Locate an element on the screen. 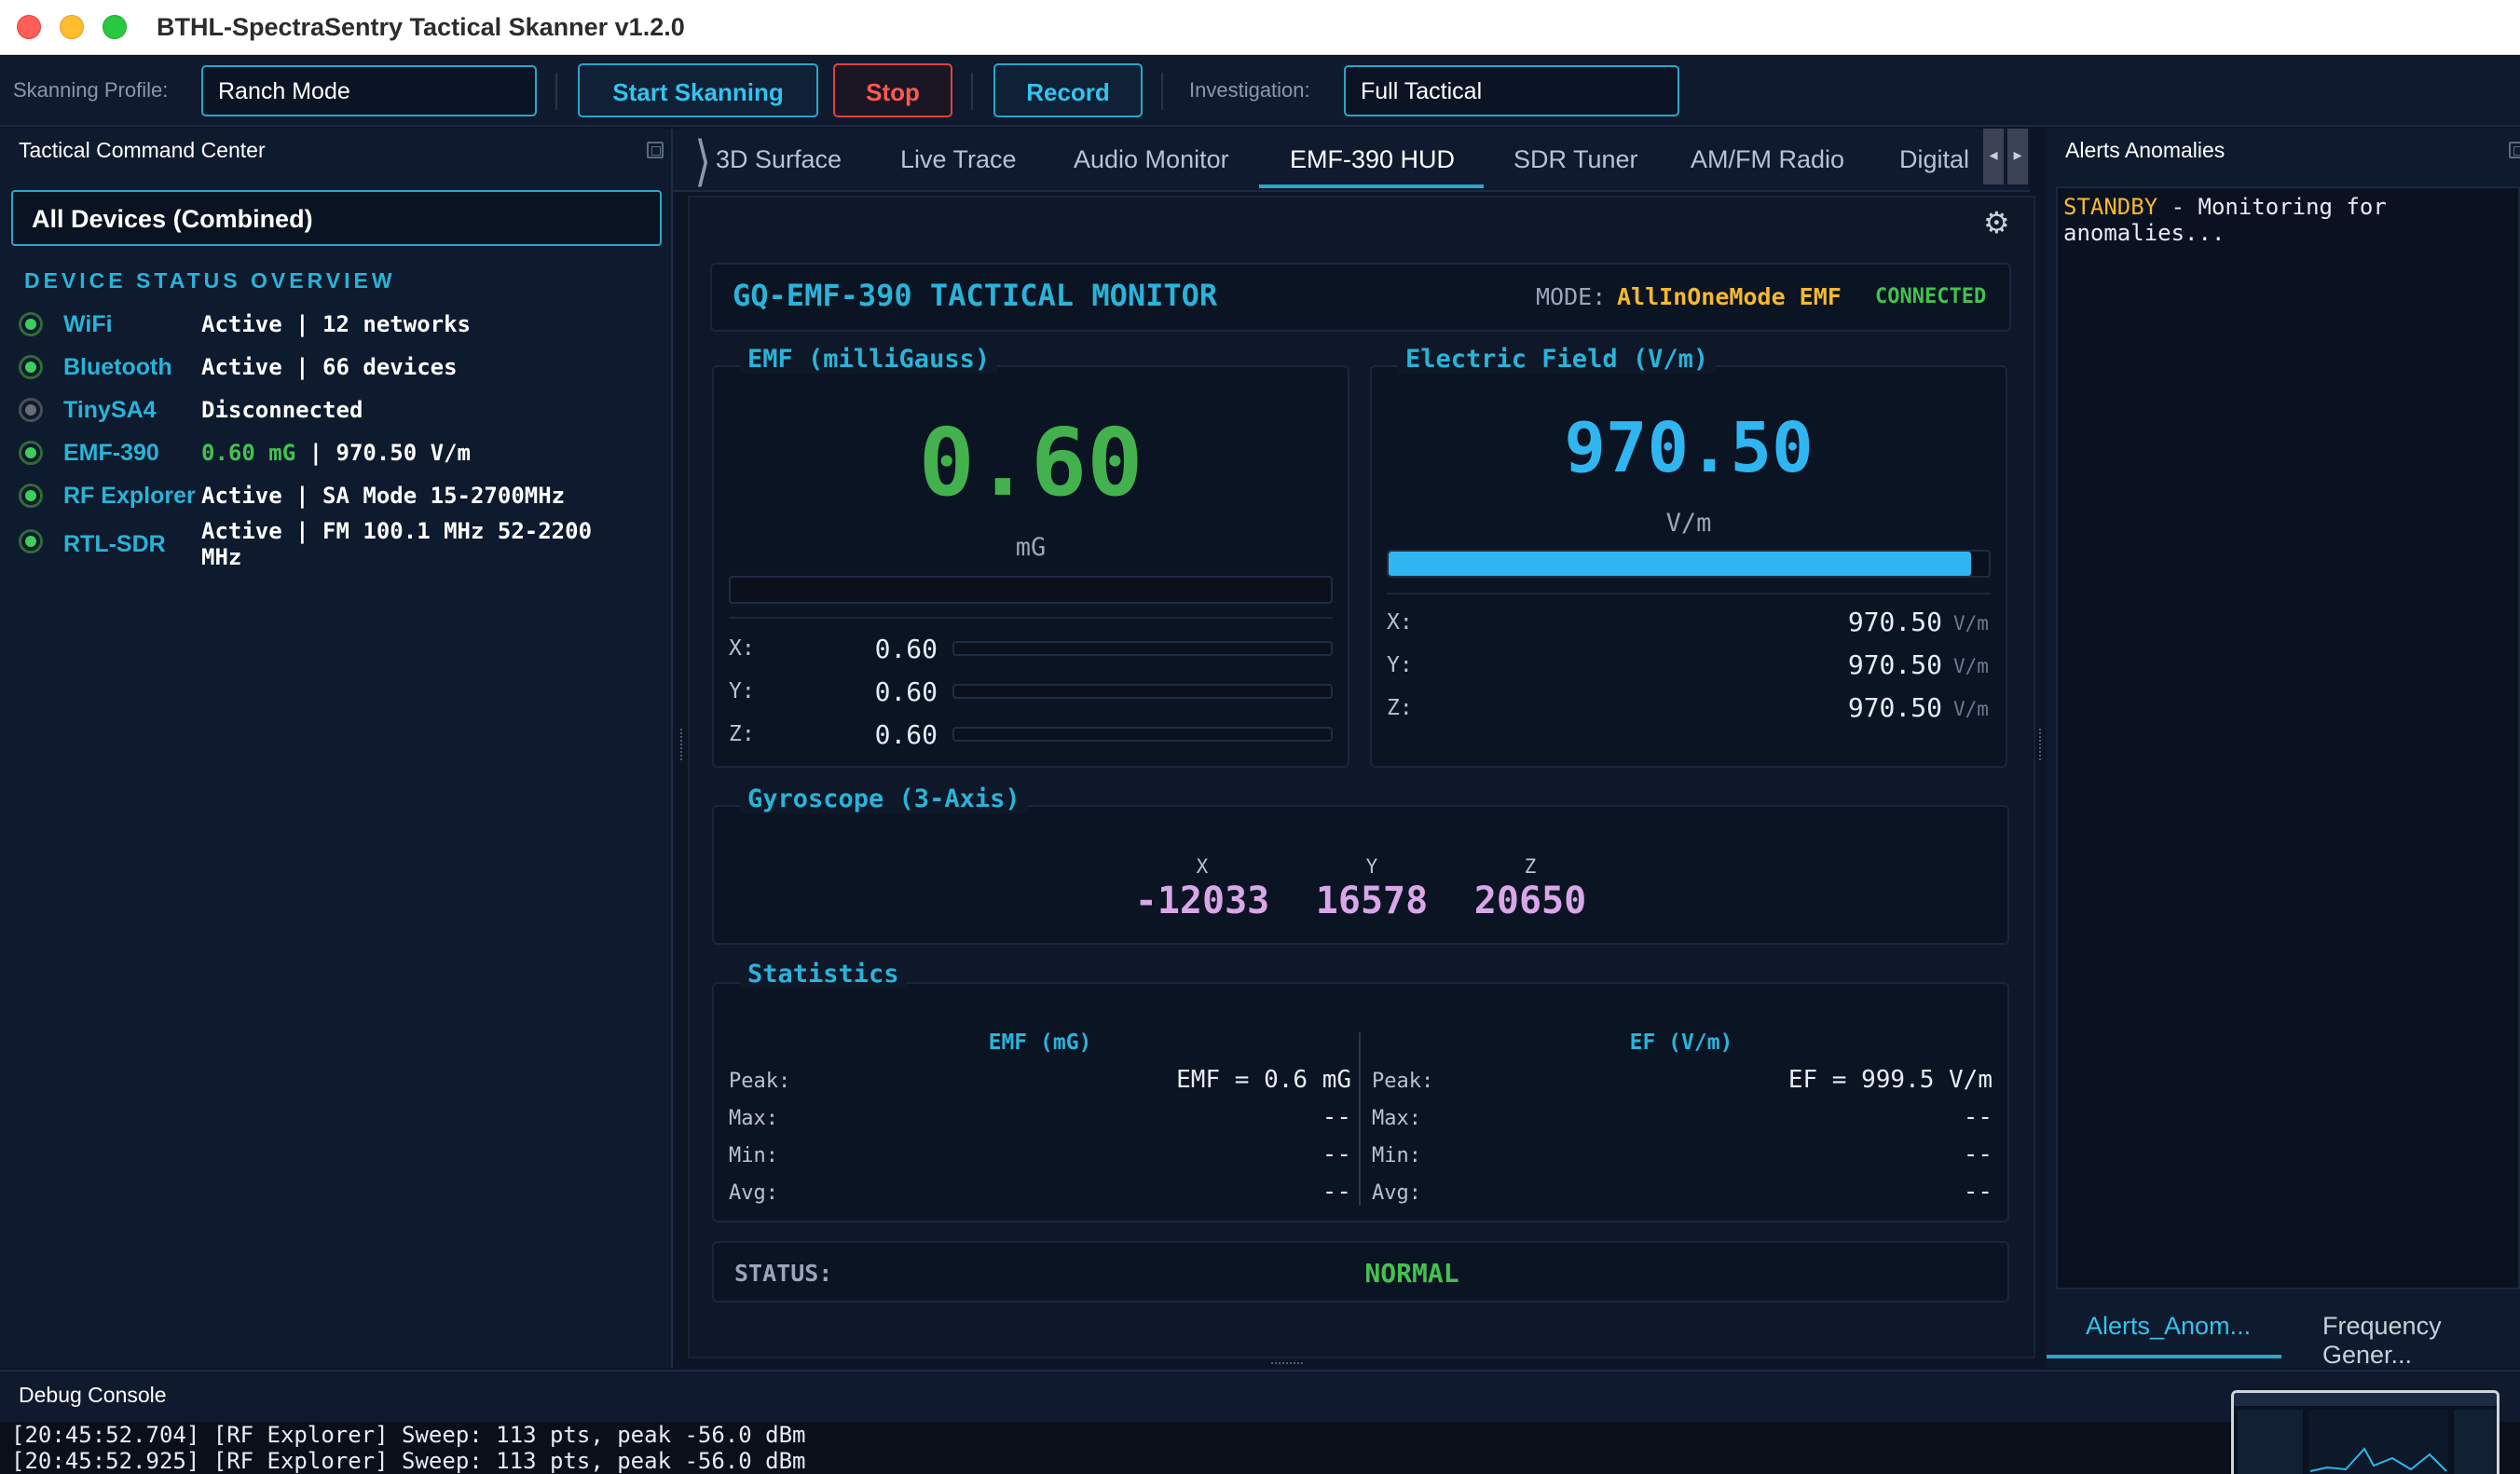 This screenshot has height=1474, width=2520. gyro-axis-label: Z is located at coordinates (1530, 867).